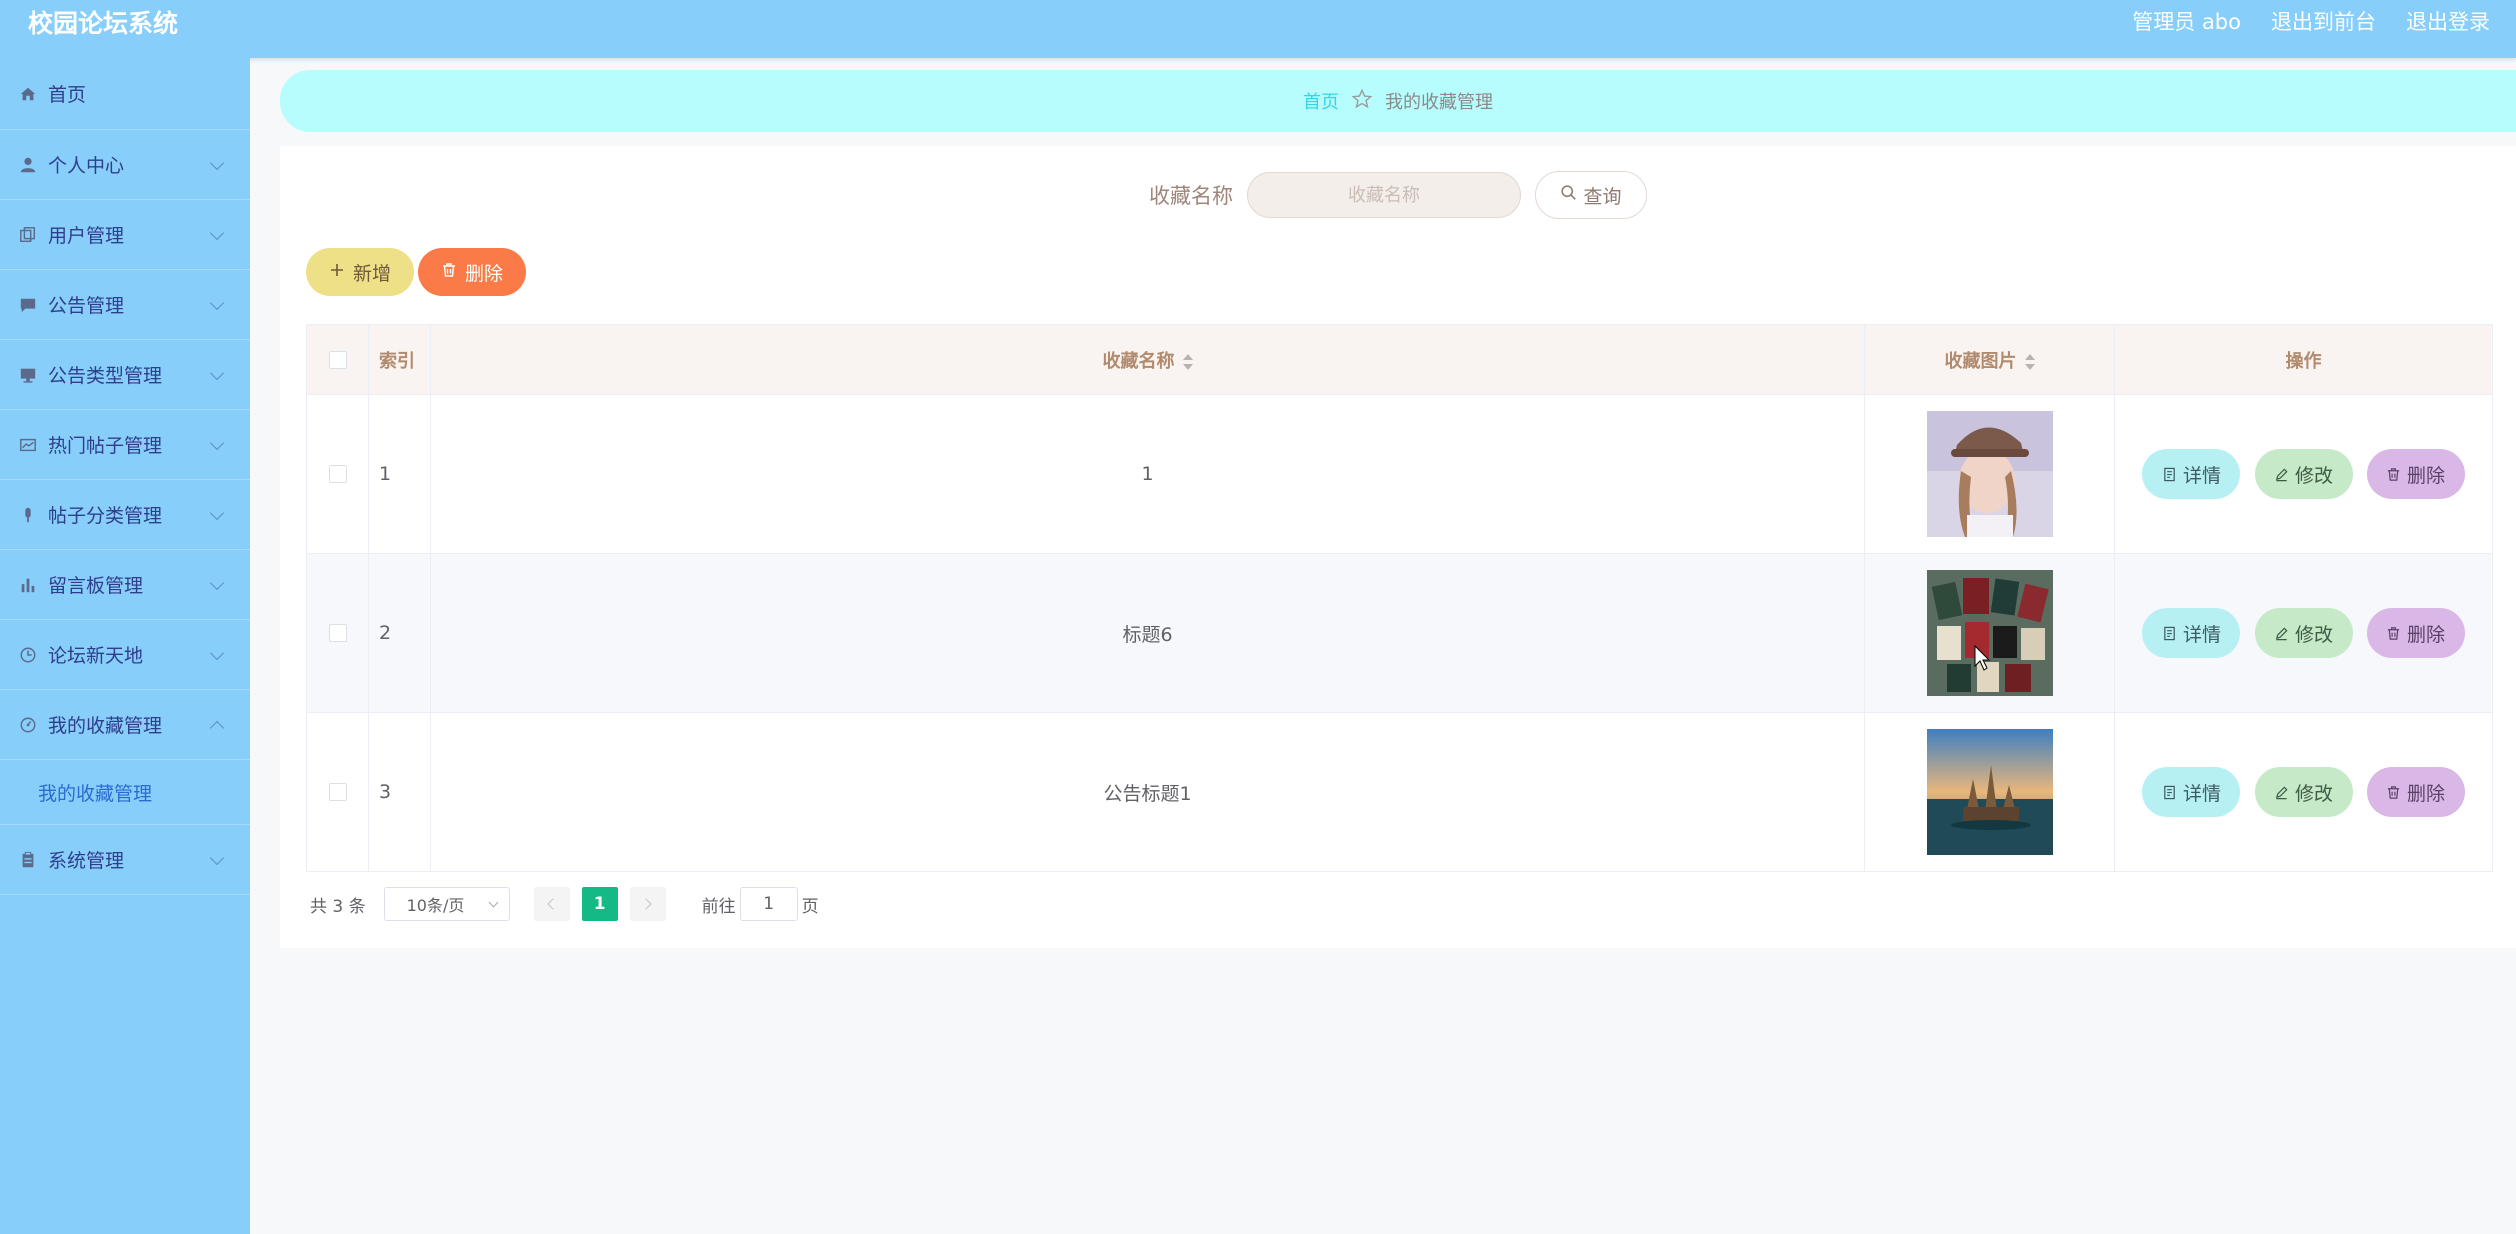 The height and width of the screenshot is (1234, 2516). I want to click on home-icon, so click(28, 94).